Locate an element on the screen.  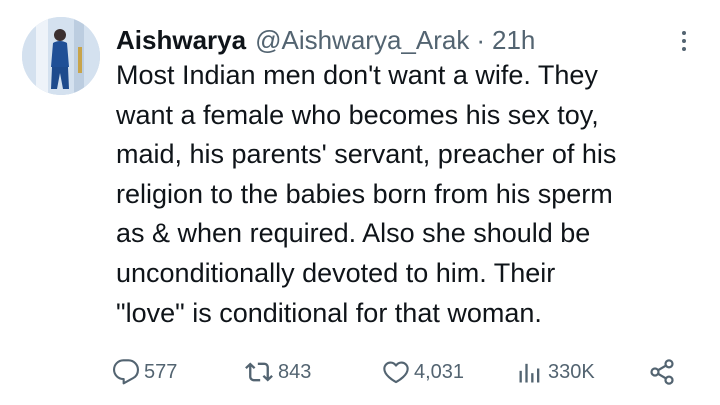
views-button: 330K is located at coordinates (555, 372).